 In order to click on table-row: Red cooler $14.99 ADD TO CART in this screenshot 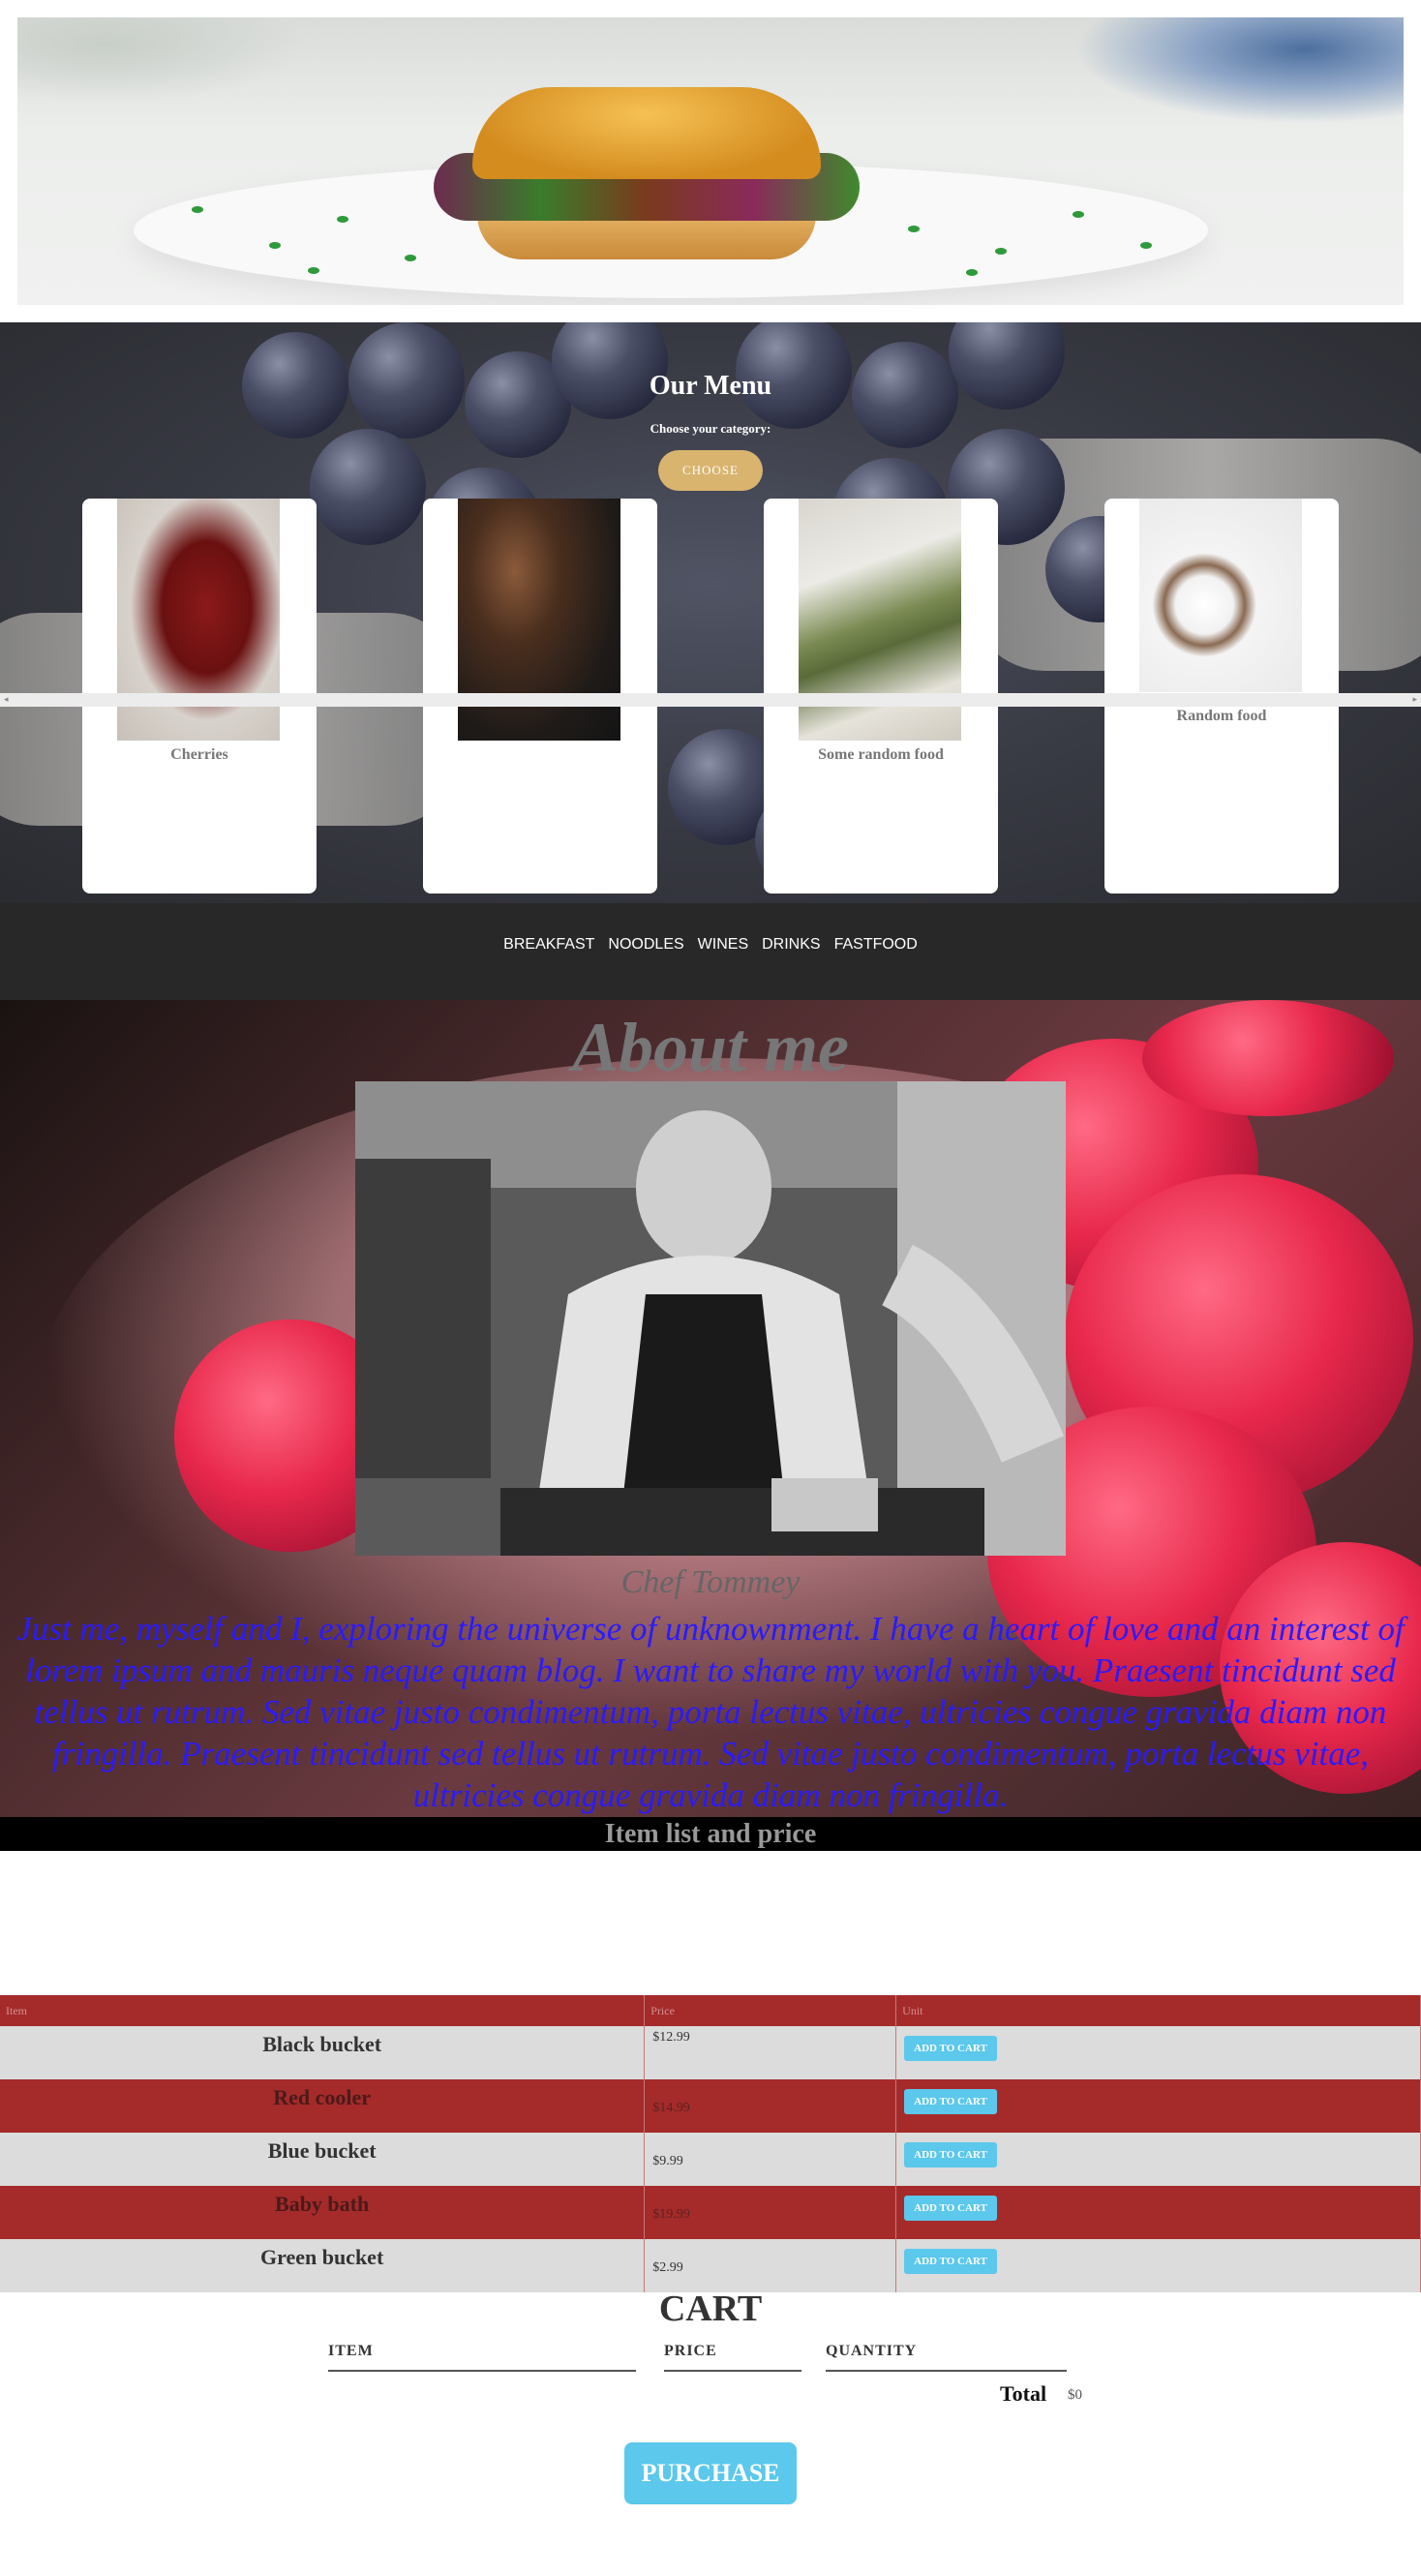, I will do `click(710, 2106)`.